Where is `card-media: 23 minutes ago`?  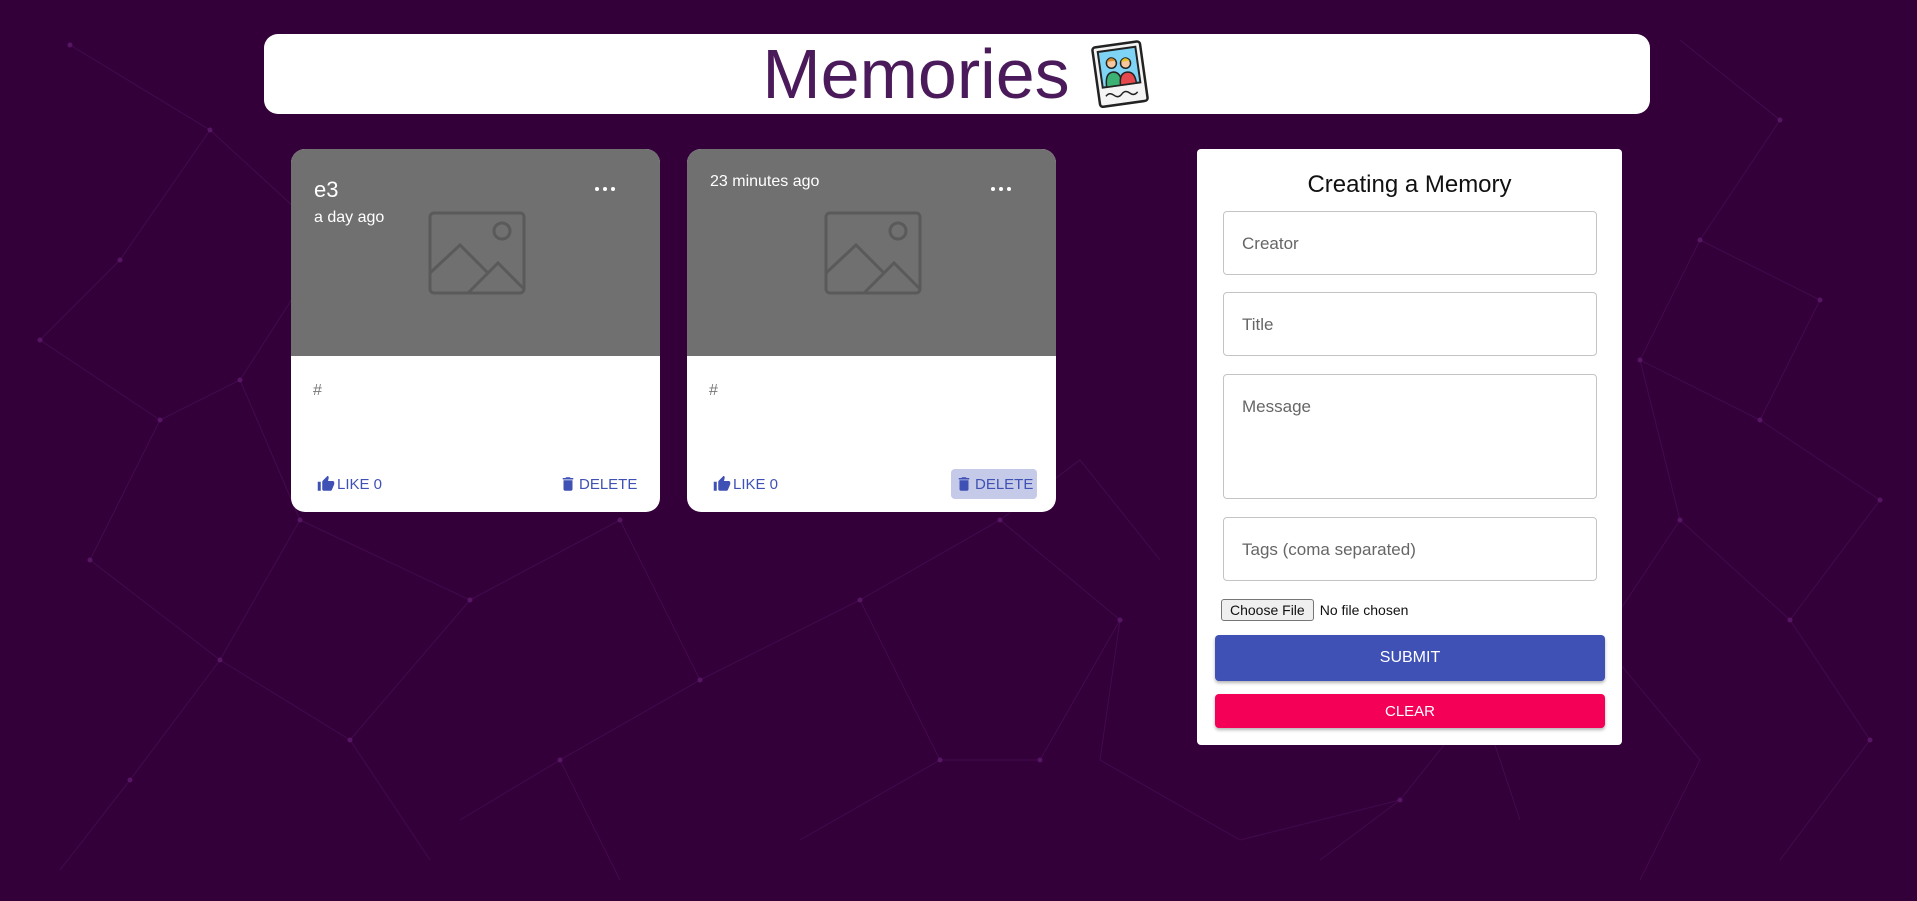
card-media: 23 minutes ago is located at coordinates (871, 252).